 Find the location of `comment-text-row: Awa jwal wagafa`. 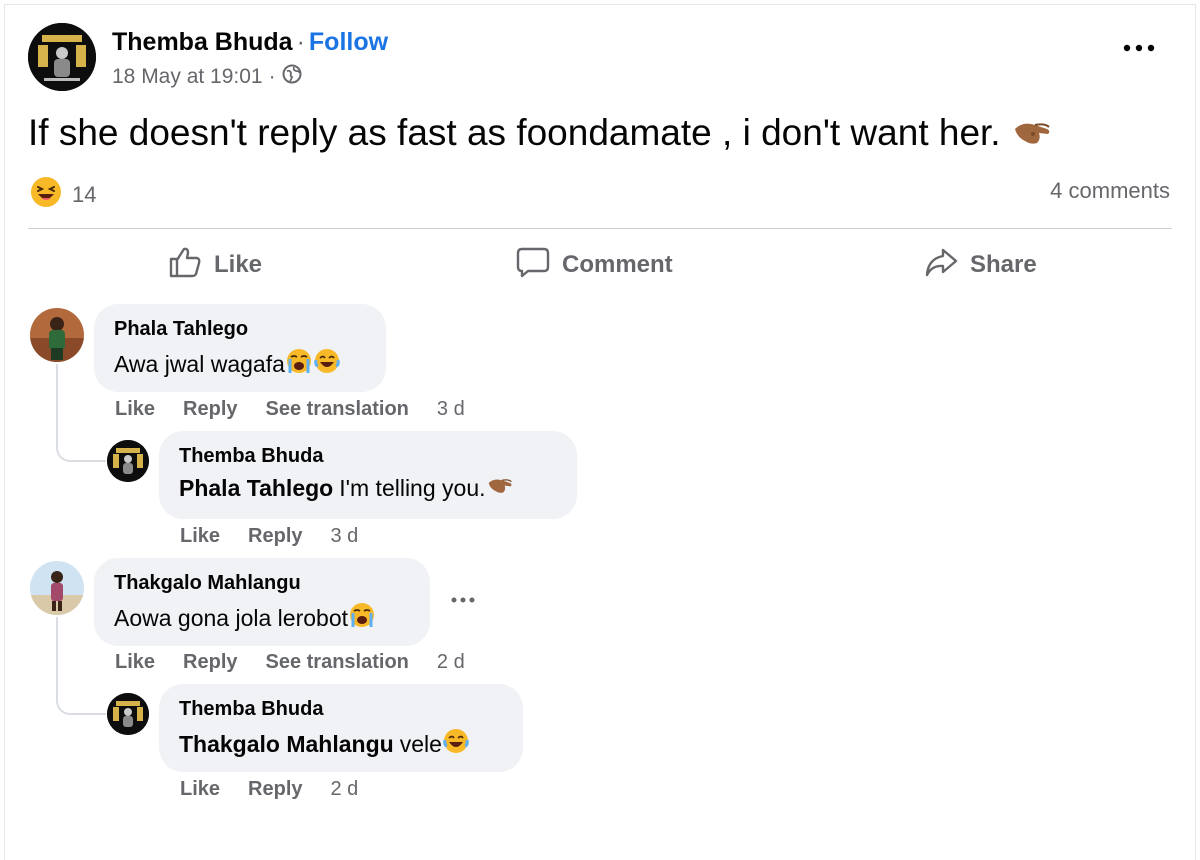

comment-text-row: Awa jwal wagafa is located at coordinates (240, 364).